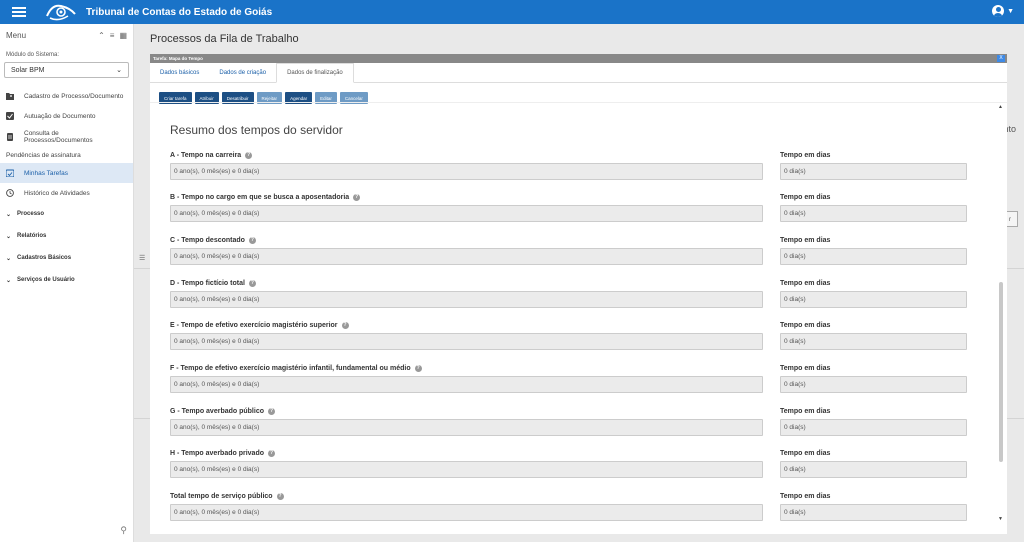  I want to click on field-label: G - Tempo averbado público, so click(217, 411).